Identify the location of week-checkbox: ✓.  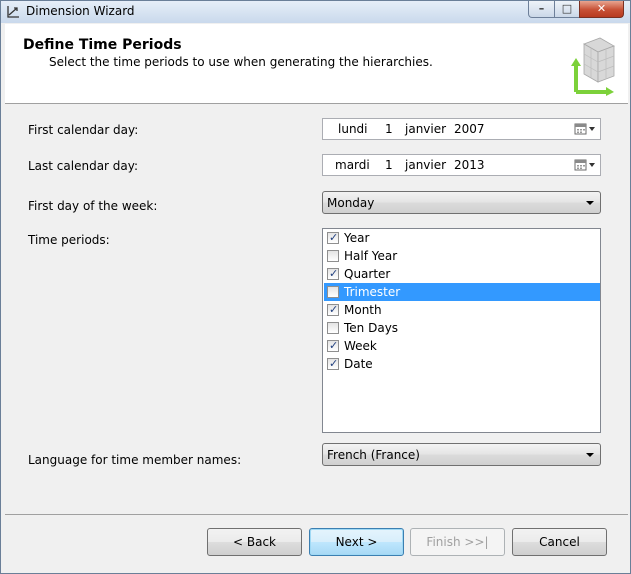
(333, 345).